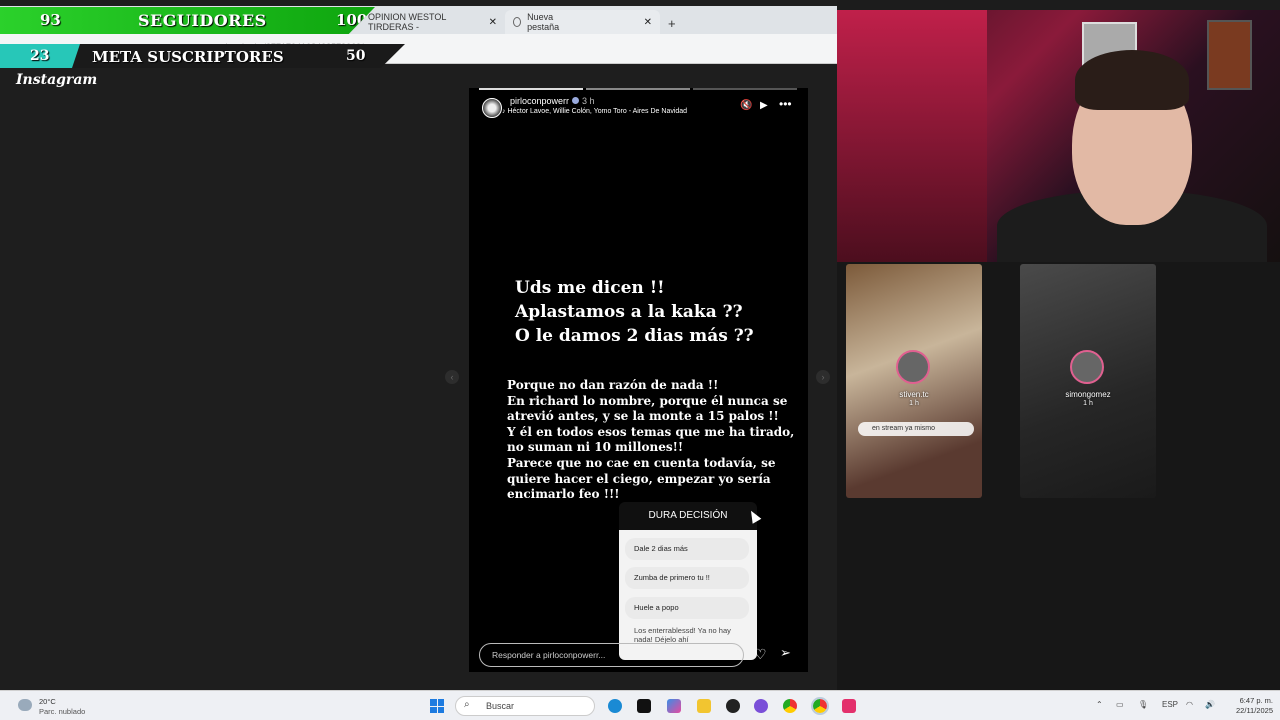  I want to click on heart-icon: ♡, so click(760, 654).